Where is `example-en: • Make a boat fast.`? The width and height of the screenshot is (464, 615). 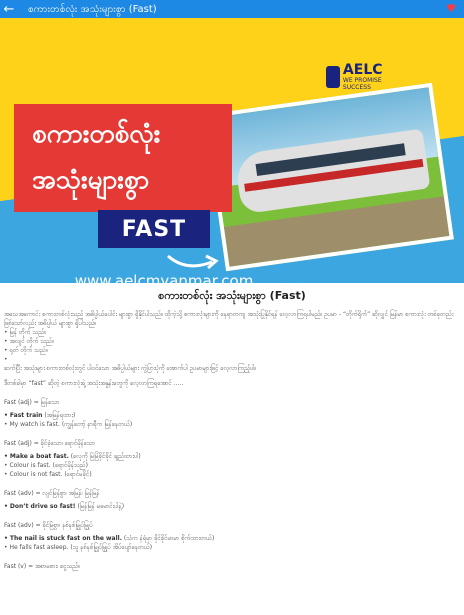 example-en: • Make a boat fast. is located at coordinates (36, 456).